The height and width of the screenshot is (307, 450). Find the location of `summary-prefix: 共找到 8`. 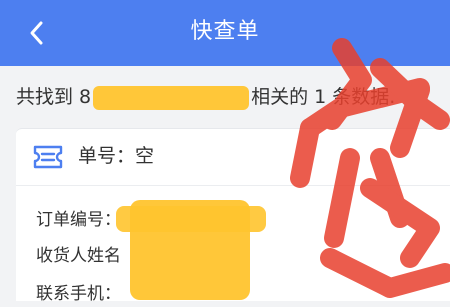

summary-prefix: 共找到 8 is located at coordinates (54, 97).